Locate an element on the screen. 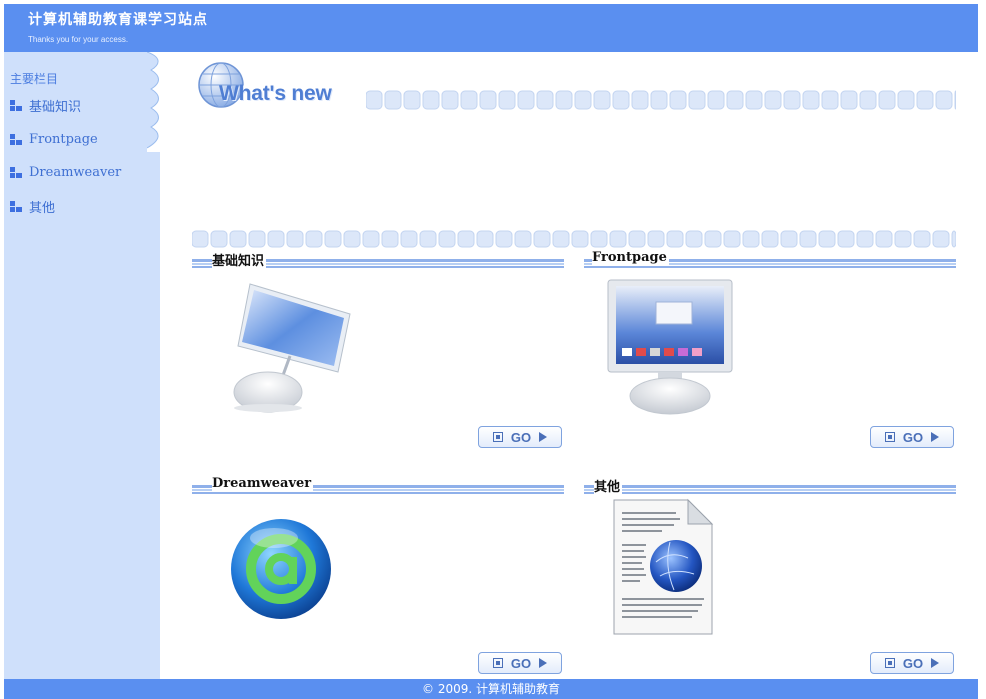 This screenshot has height=699, width=986. site-header: 计算机辅助教育课学习站点 Thanks you for your access. is located at coordinates (491, 28).